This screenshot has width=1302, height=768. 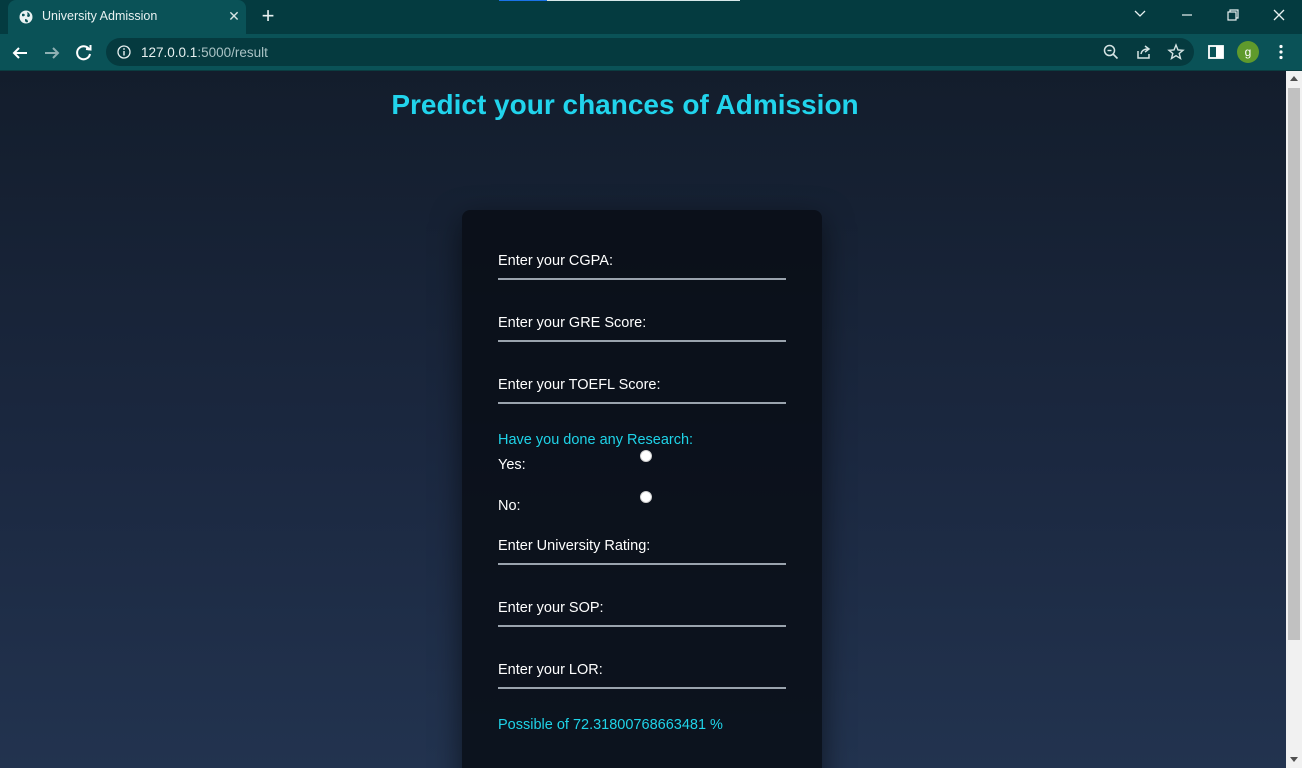 I want to click on site-info-icon, so click(x=124, y=52).